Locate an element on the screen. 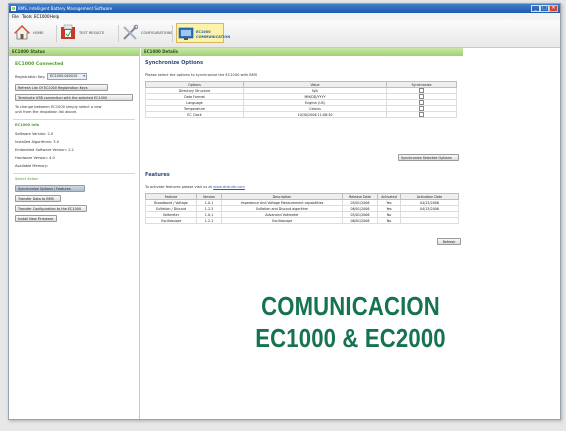 The width and height of the screenshot is (566, 431). refresh-button: Refresh is located at coordinates (449, 241).